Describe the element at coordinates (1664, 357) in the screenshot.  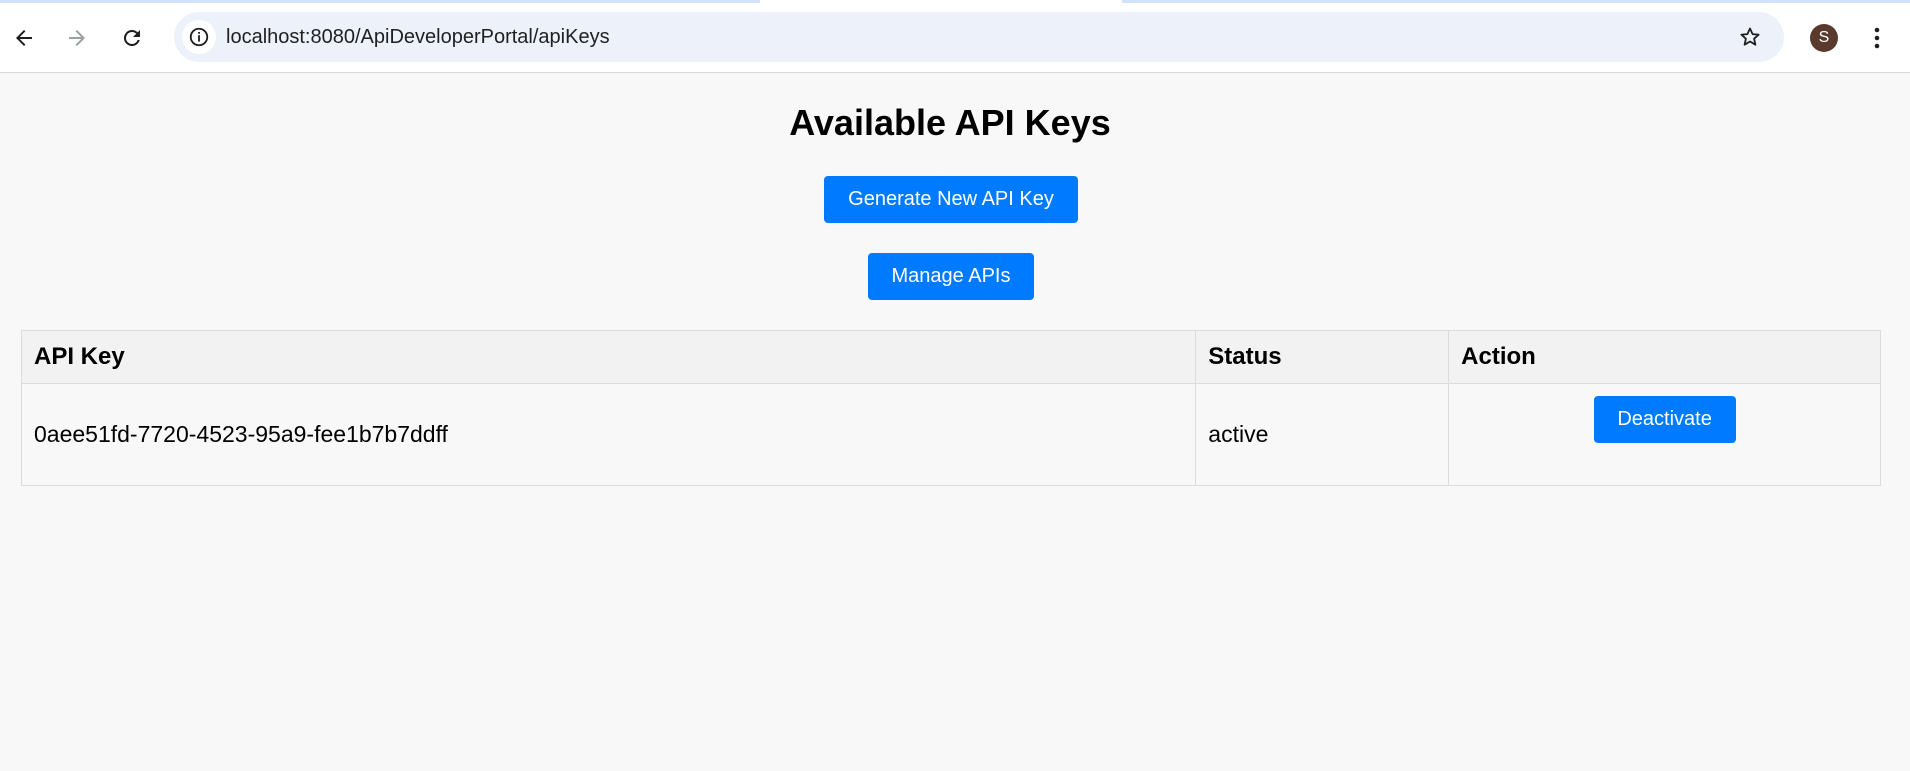
I see `column-header-action: Action` at that location.